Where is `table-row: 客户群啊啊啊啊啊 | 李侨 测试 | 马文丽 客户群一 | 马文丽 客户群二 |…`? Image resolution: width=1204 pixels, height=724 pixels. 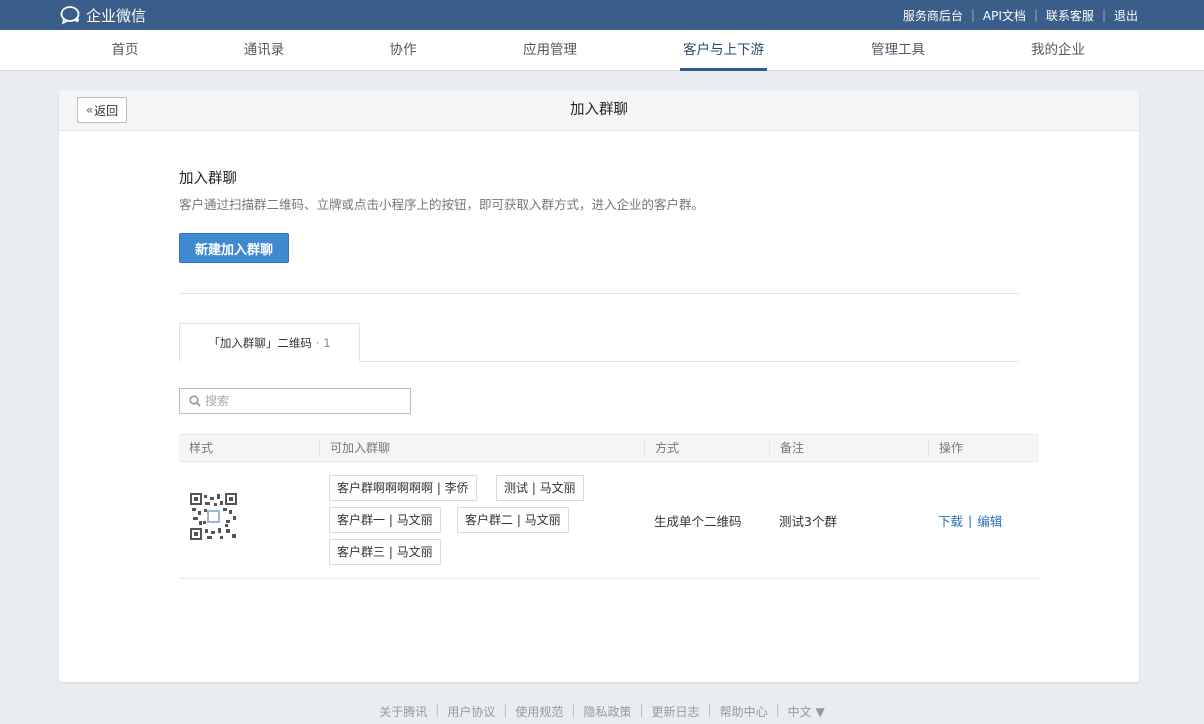
table-row: 客户群啊啊啊啊啊 | 李侨 测试 | 马文丽 客户群一 | 马文丽 客户群二 |… is located at coordinates (609, 520).